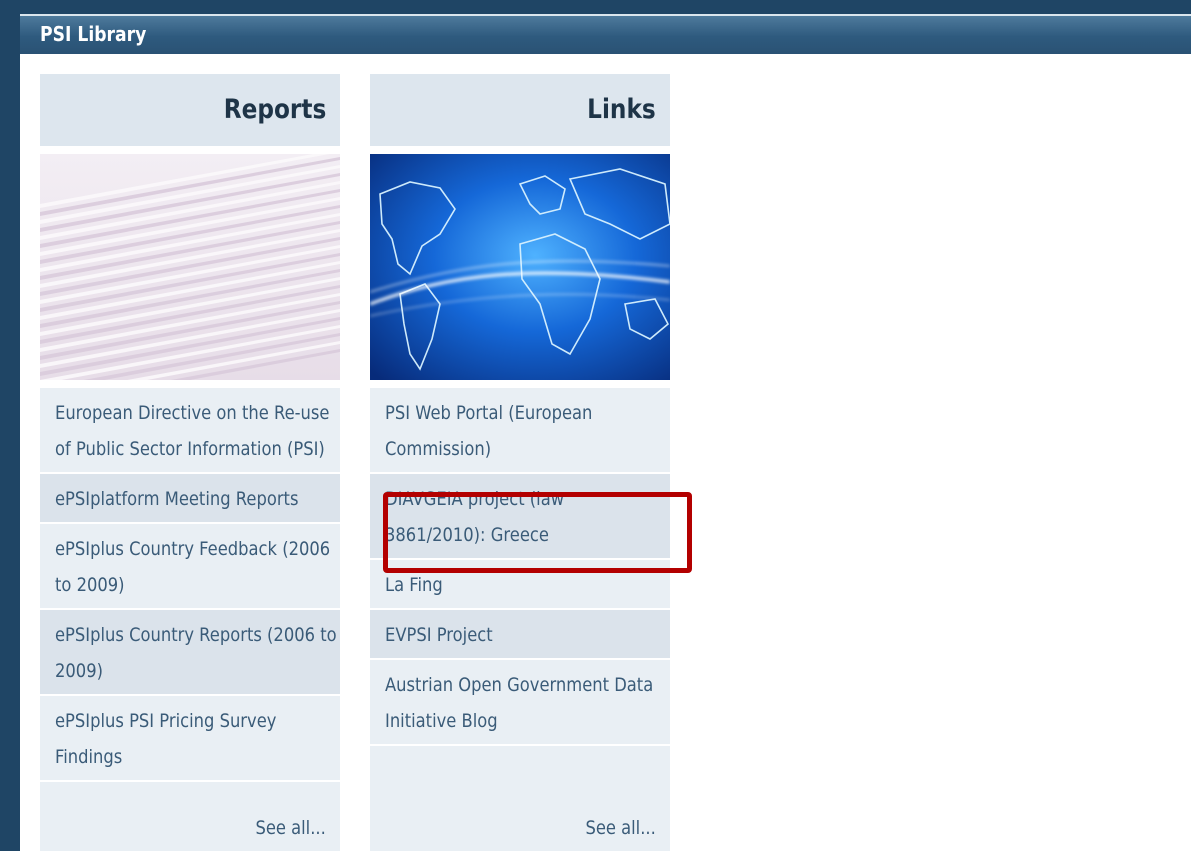 The height and width of the screenshot is (851, 1191). What do you see at coordinates (527, 517) in the screenshot?
I see `list-item-label: DIAVGEIA project (law 3861/2010): Greece` at bounding box center [527, 517].